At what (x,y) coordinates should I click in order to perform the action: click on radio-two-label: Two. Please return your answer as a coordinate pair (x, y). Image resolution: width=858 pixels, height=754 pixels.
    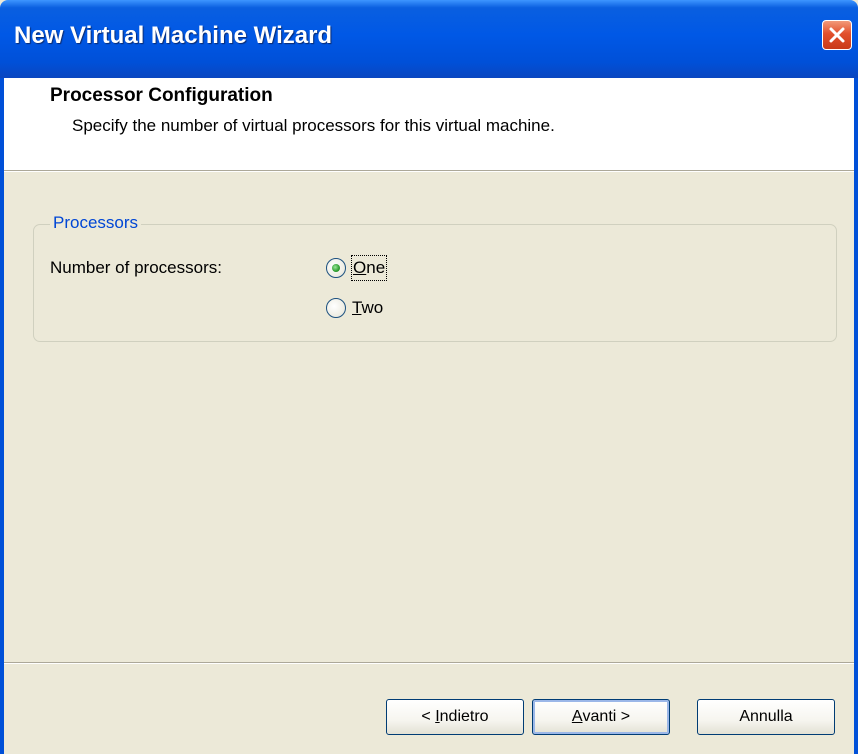
    Looking at the image, I should click on (367, 308).